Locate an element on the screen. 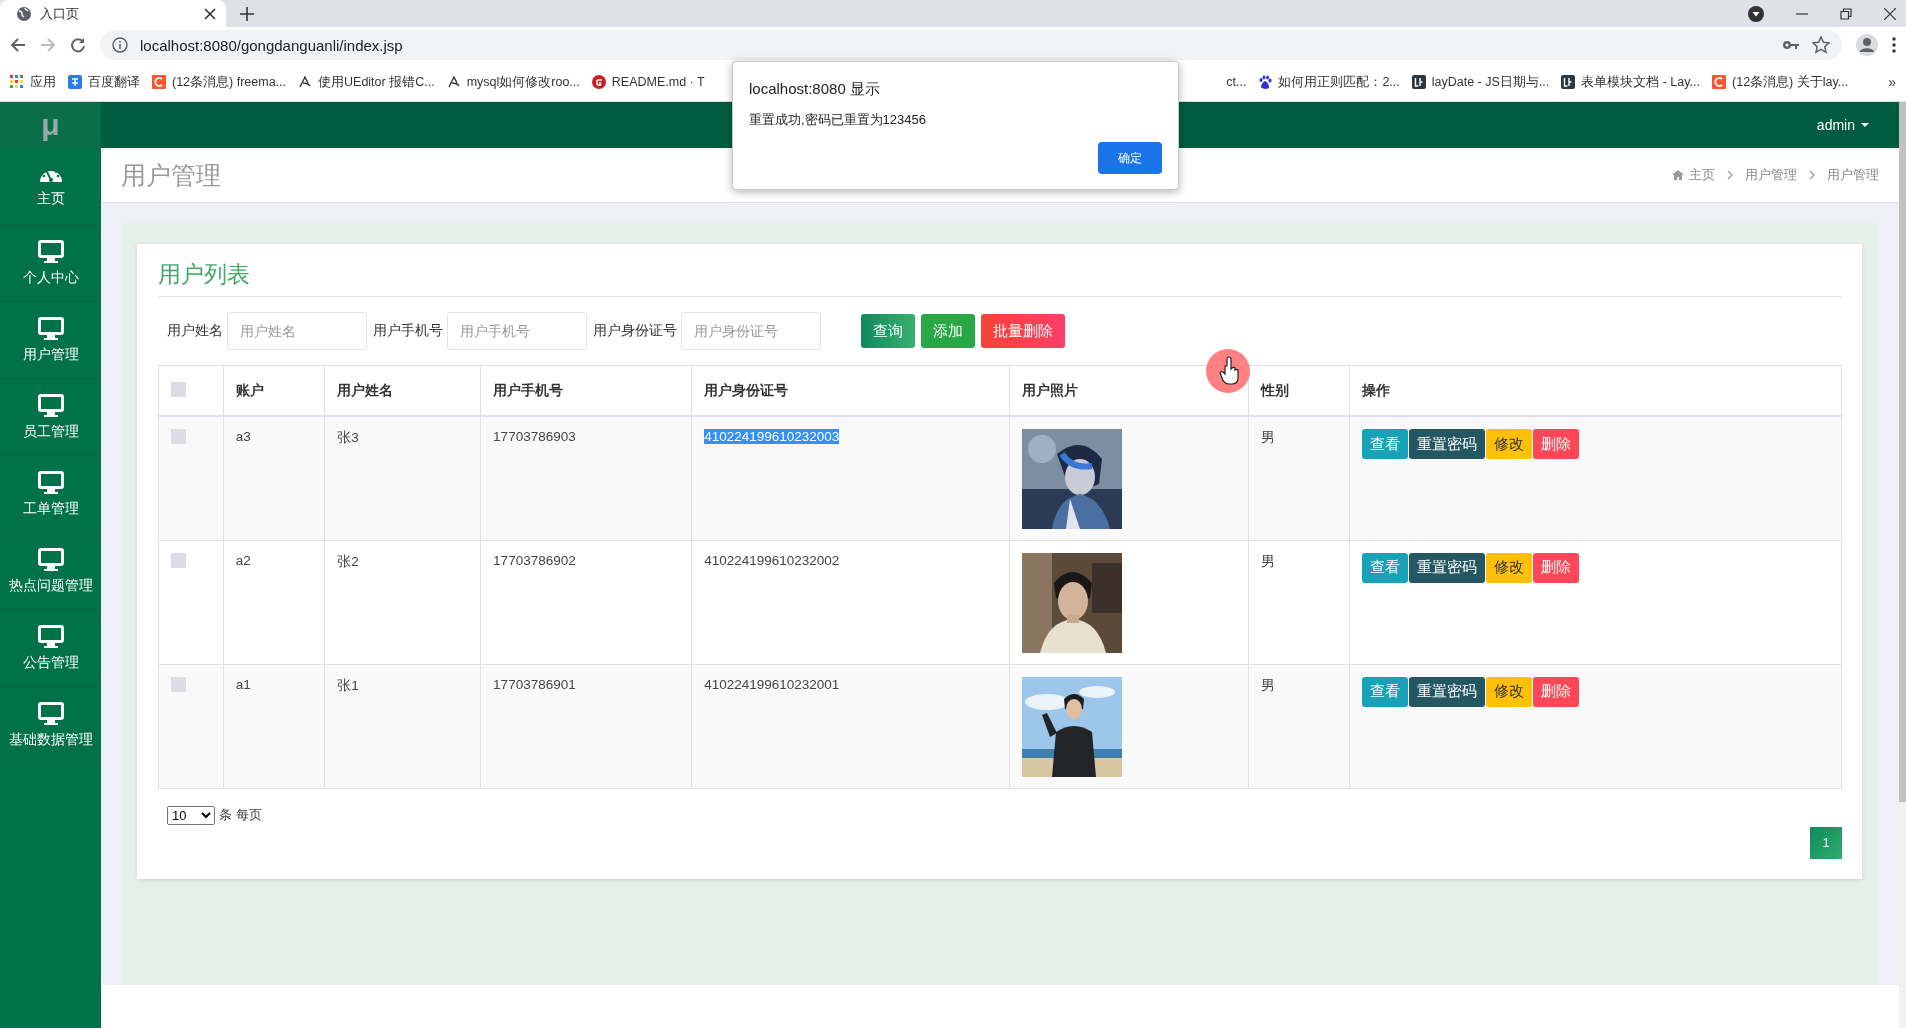 The width and height of the screenshot is (1906, 1028). search-field: 用户姓名 is located at coordinates (297, 331).